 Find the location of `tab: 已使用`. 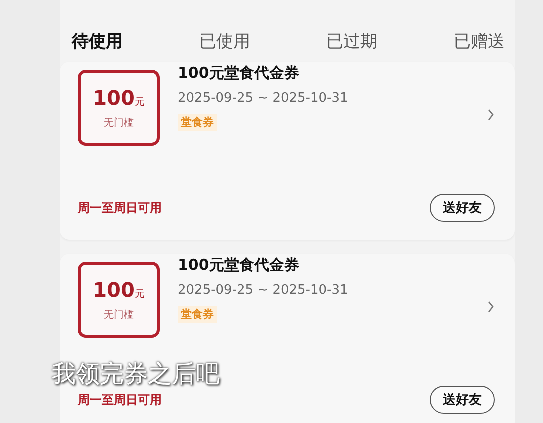

tab: 已使用 is located at coordinates (224, 41).